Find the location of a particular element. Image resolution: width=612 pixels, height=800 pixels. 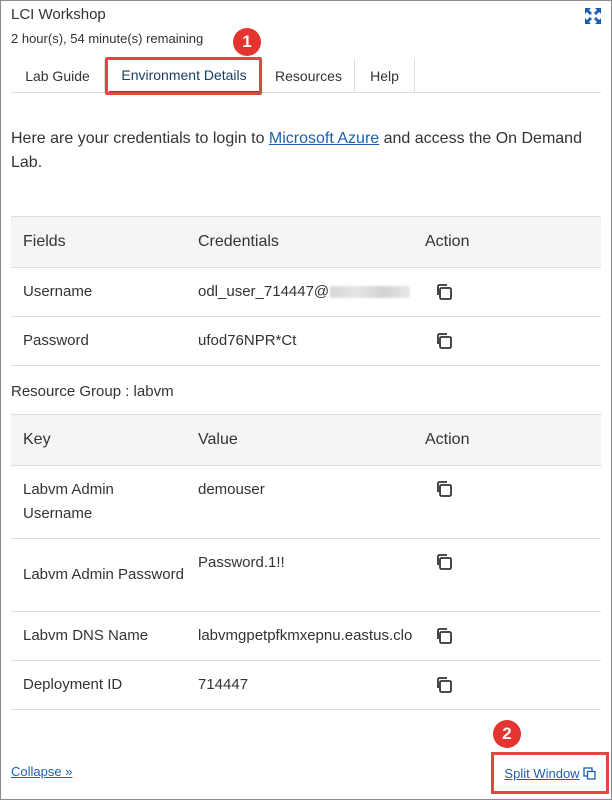

resource-group-heading: Resource Group : labvm is located at coordinates (92, 391).